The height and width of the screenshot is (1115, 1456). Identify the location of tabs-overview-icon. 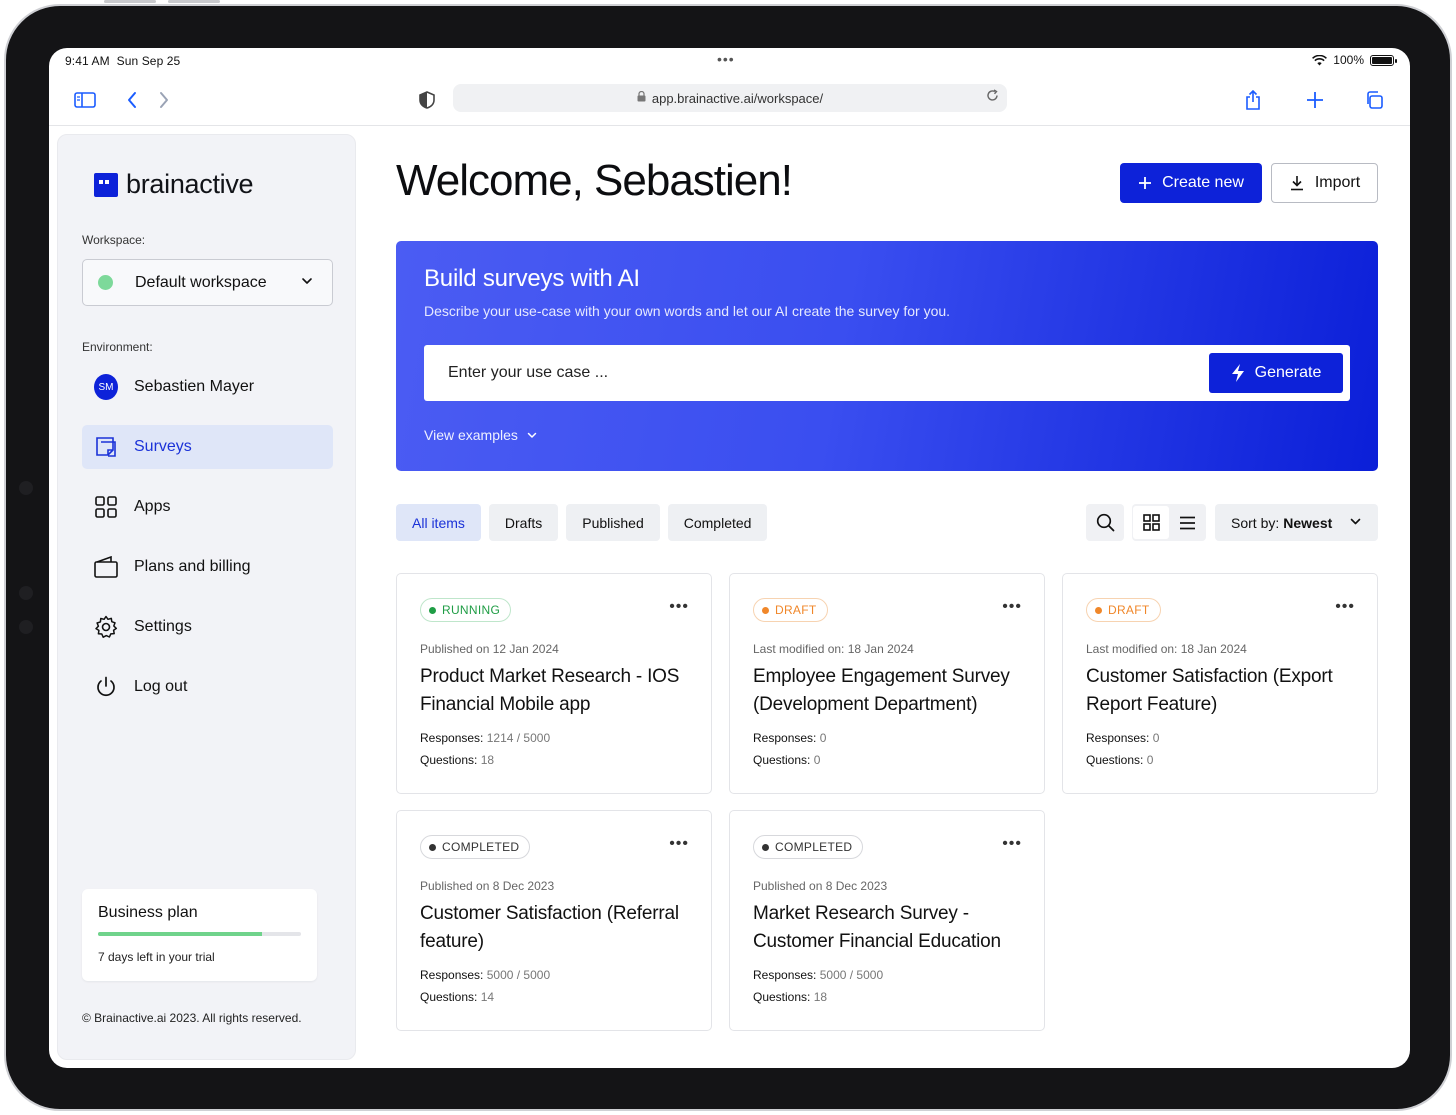
(1374, 100).